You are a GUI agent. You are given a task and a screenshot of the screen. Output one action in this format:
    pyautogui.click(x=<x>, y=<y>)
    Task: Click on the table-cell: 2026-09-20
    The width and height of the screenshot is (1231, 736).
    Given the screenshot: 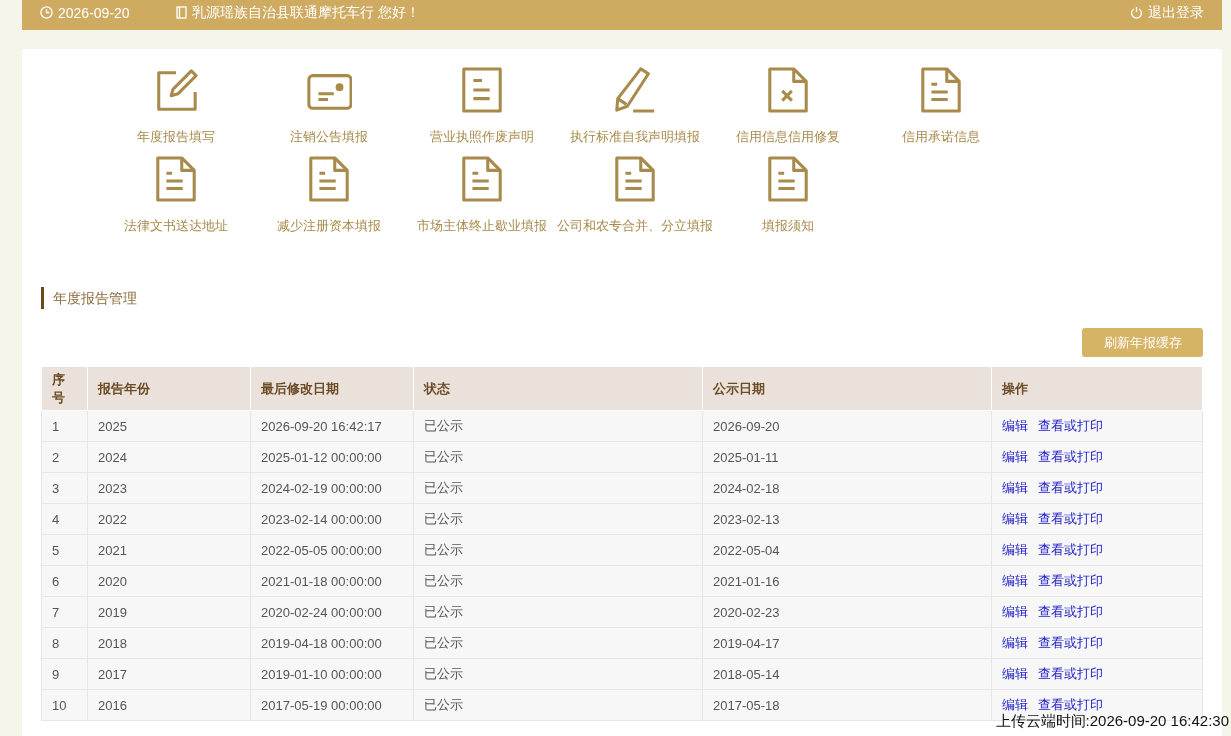 What is the action you would take?
    pyautogui.click(x=847, y=426)
    